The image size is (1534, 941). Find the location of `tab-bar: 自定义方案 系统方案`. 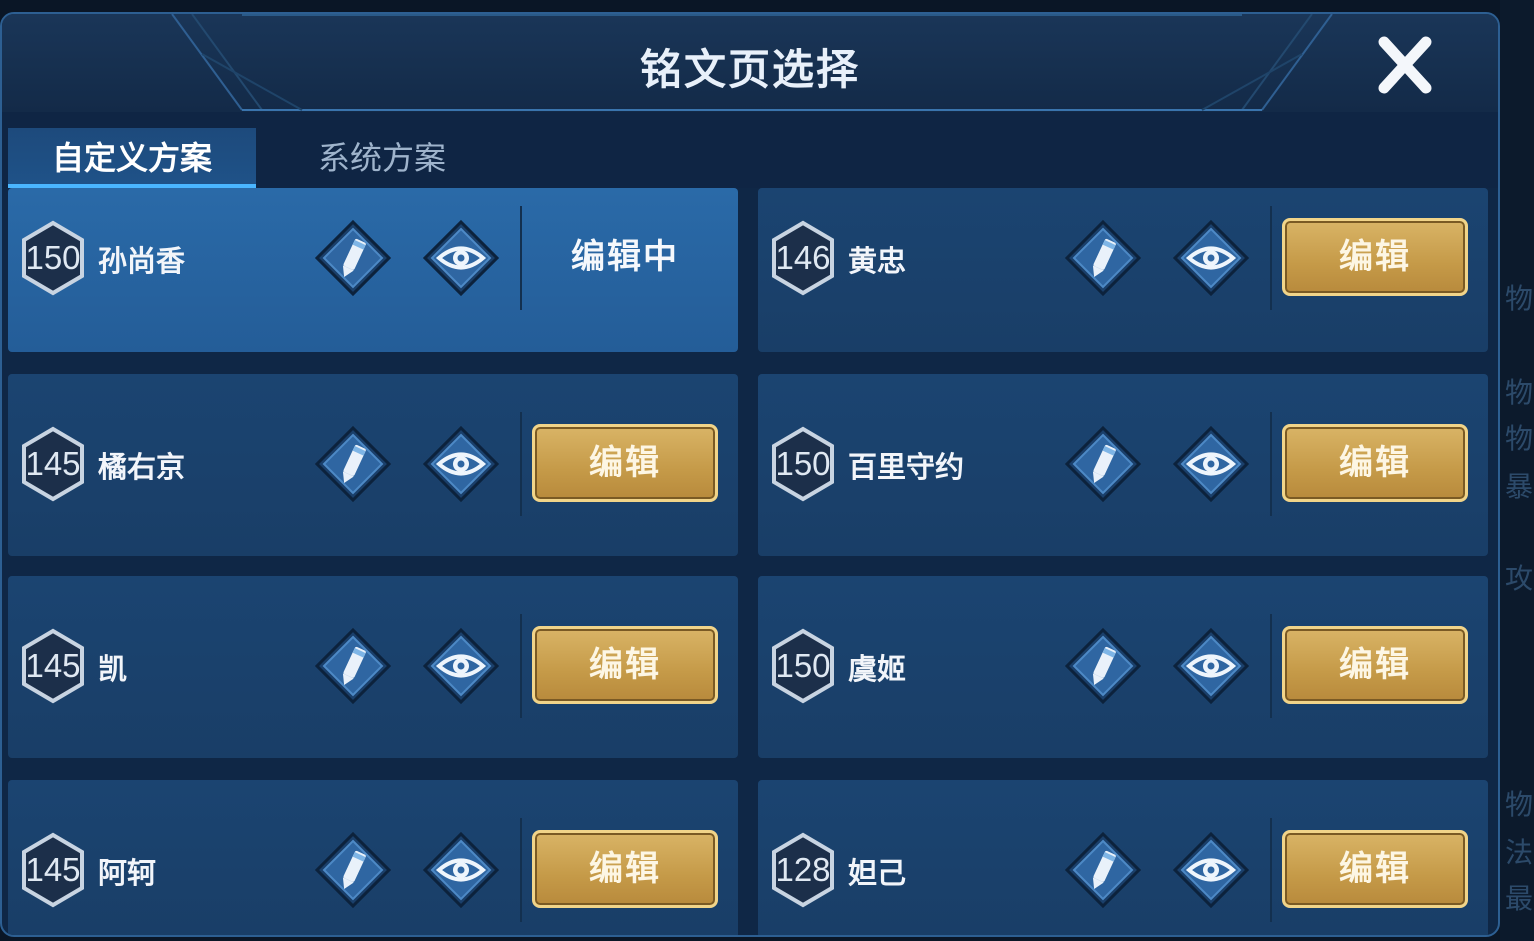

tab-bar: 自定义方案 系统方案 is located at coordinates (750, 150).